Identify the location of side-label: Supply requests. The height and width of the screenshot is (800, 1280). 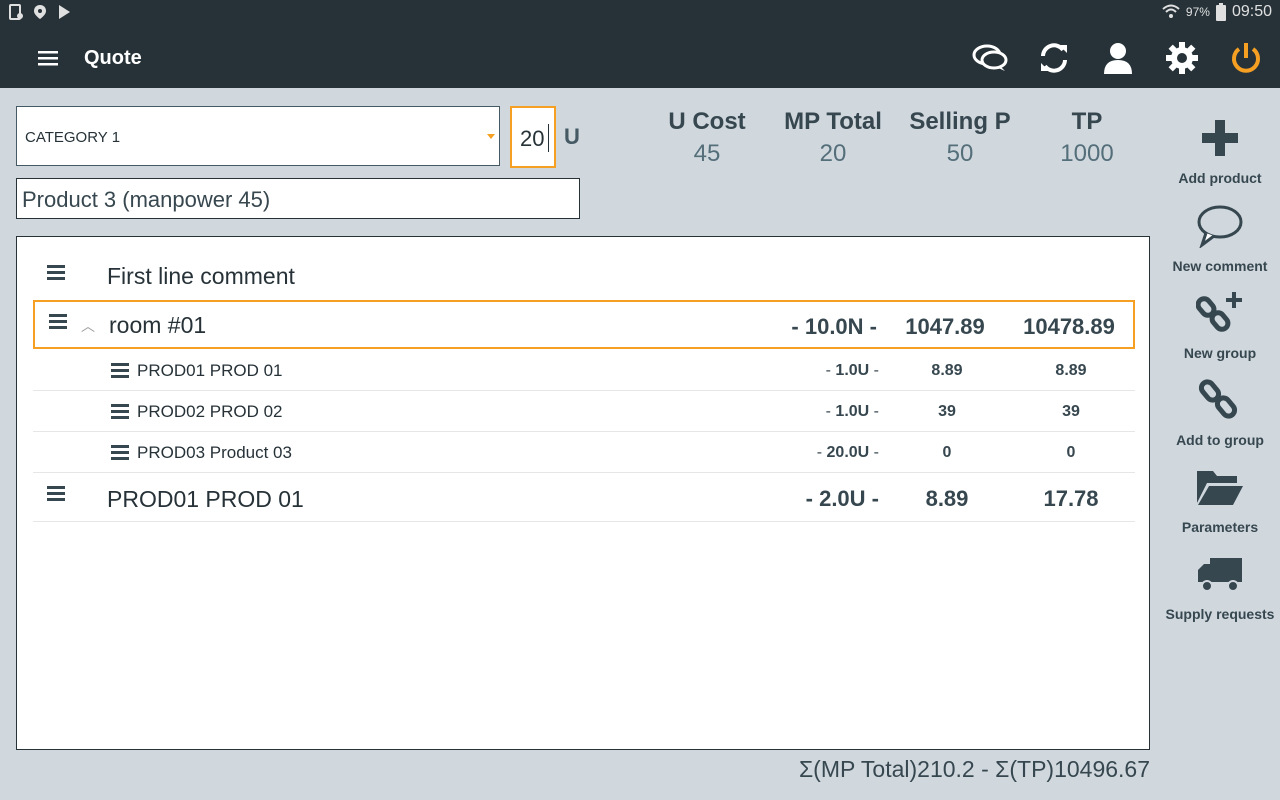
(1220, 614).